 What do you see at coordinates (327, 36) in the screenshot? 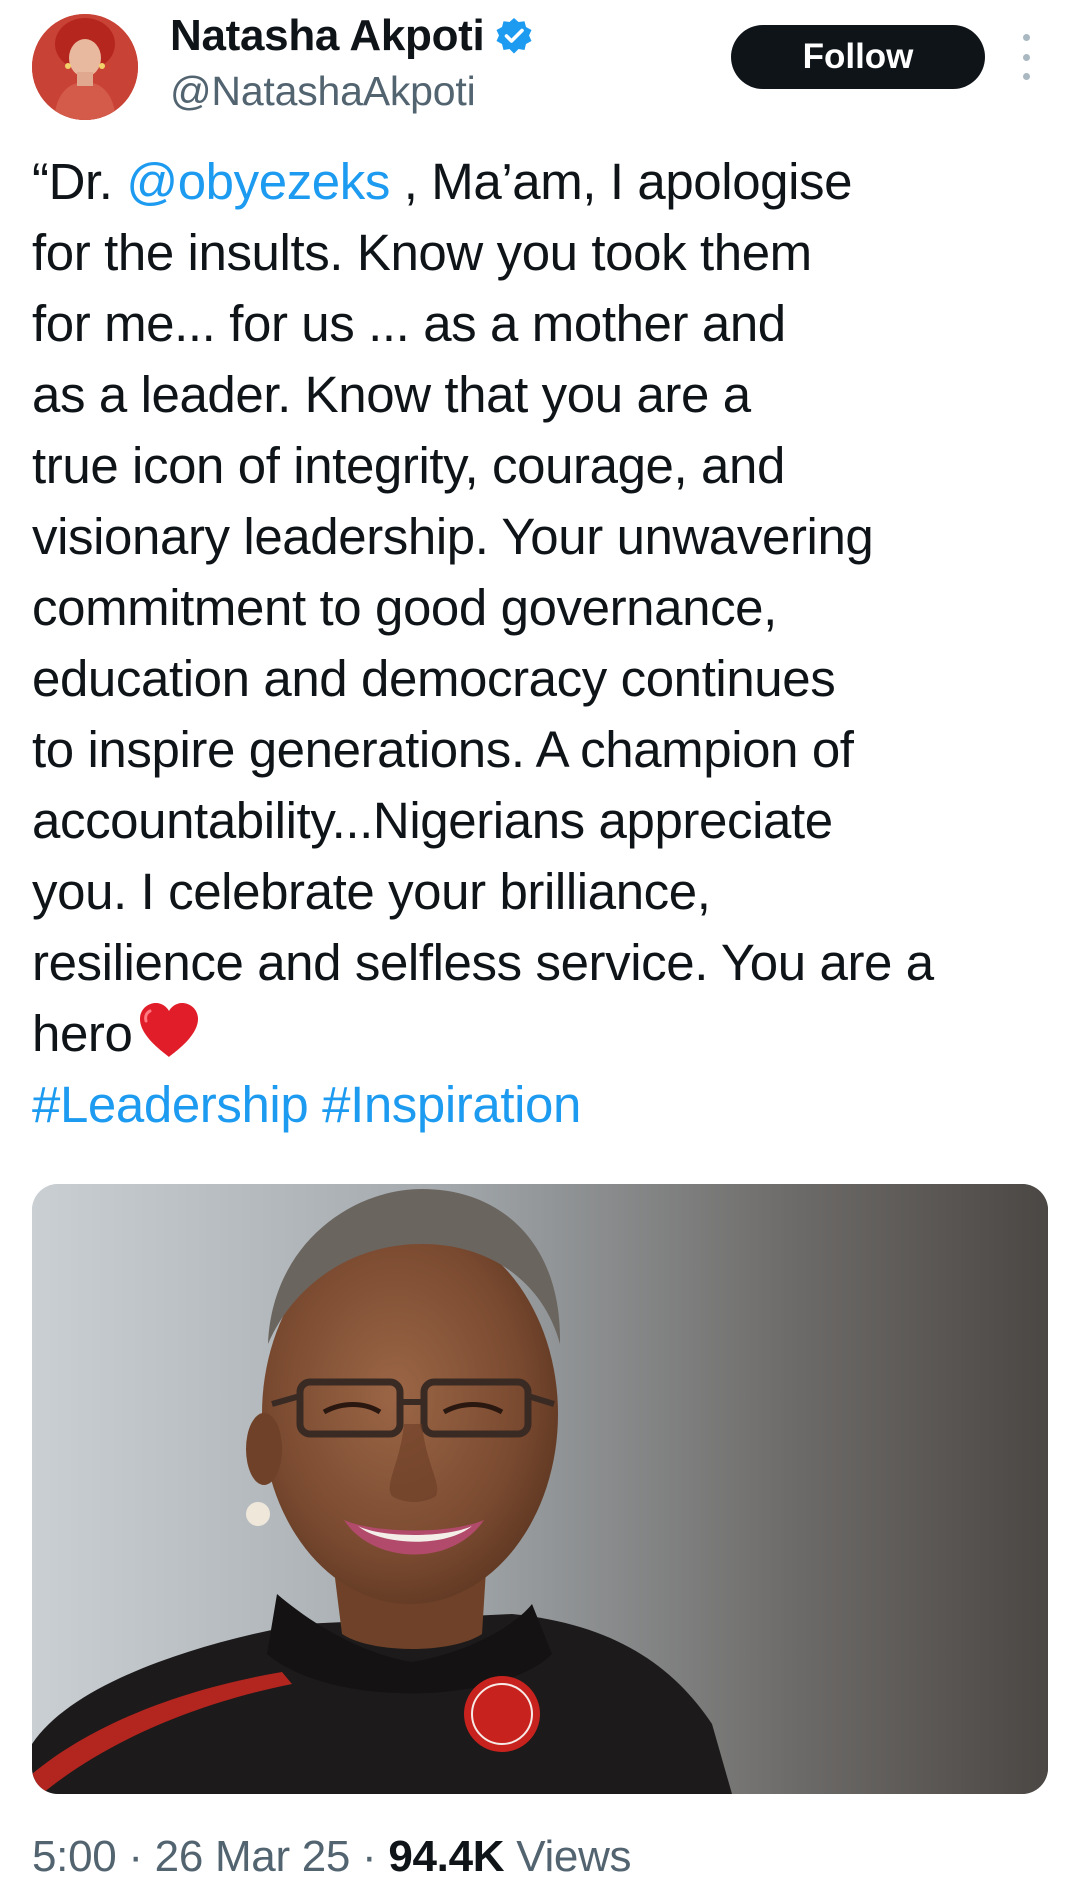
I see `display-name: Natasha Akpoti` at bounding box center [327, 36].